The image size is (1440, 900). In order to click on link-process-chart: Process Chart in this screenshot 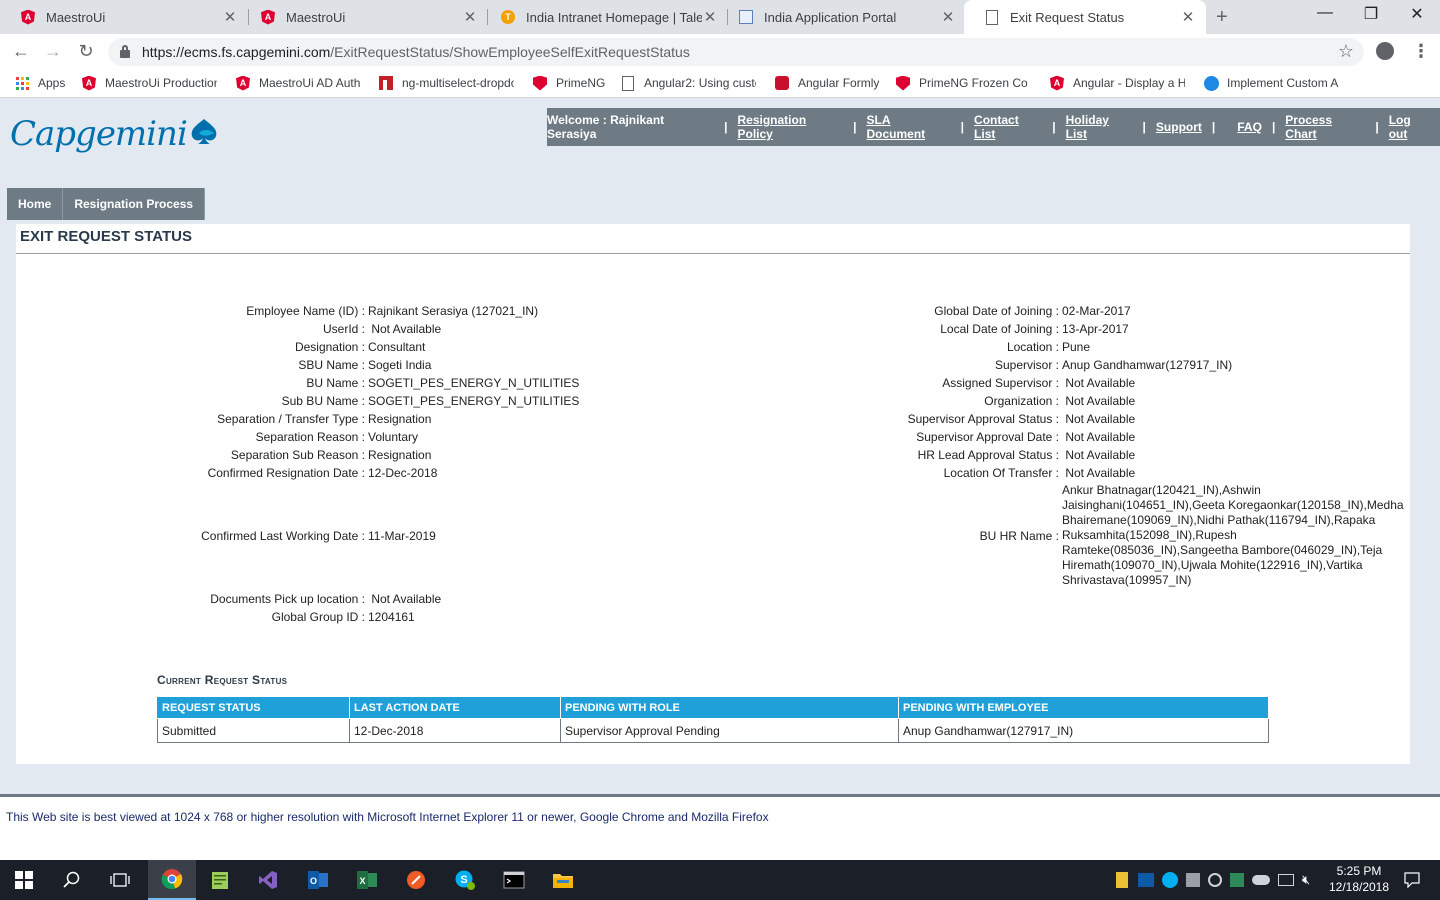, I will do `click(1325, 127)`.